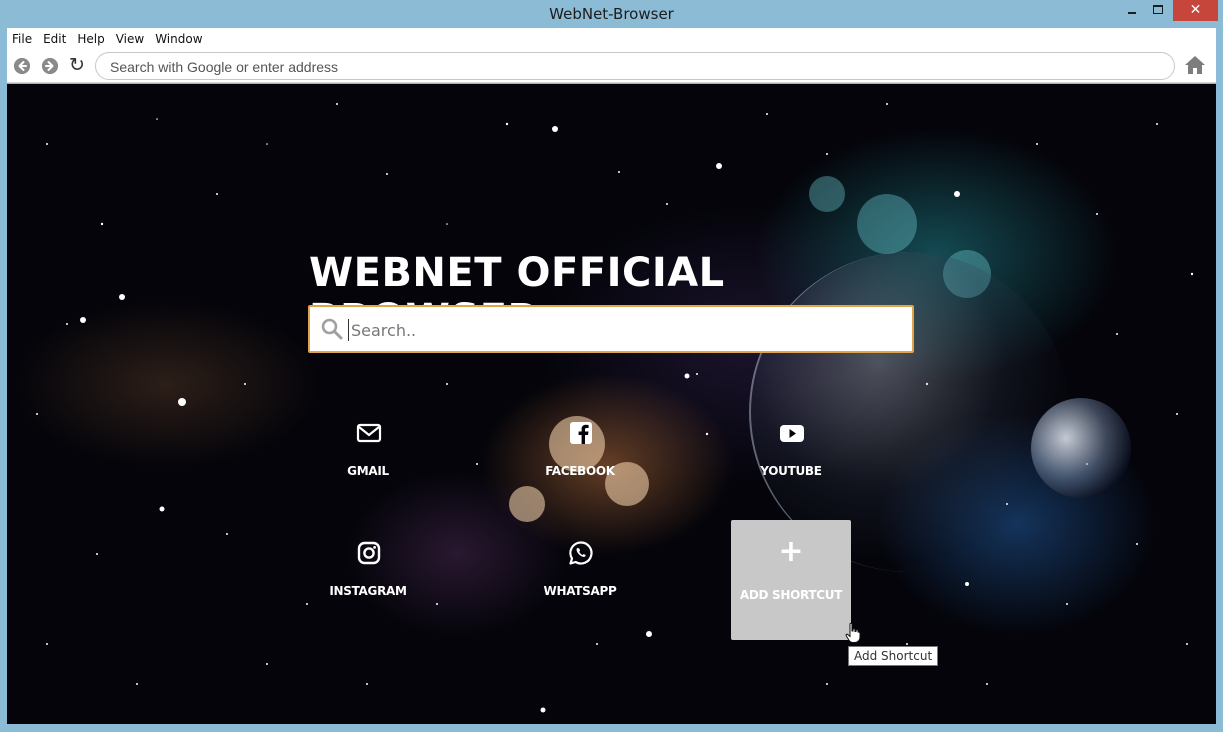  What do you see at coordinates (581, 553) in the screenshot?
I see `whatsapp-icon` at bounding box center [581, 553].